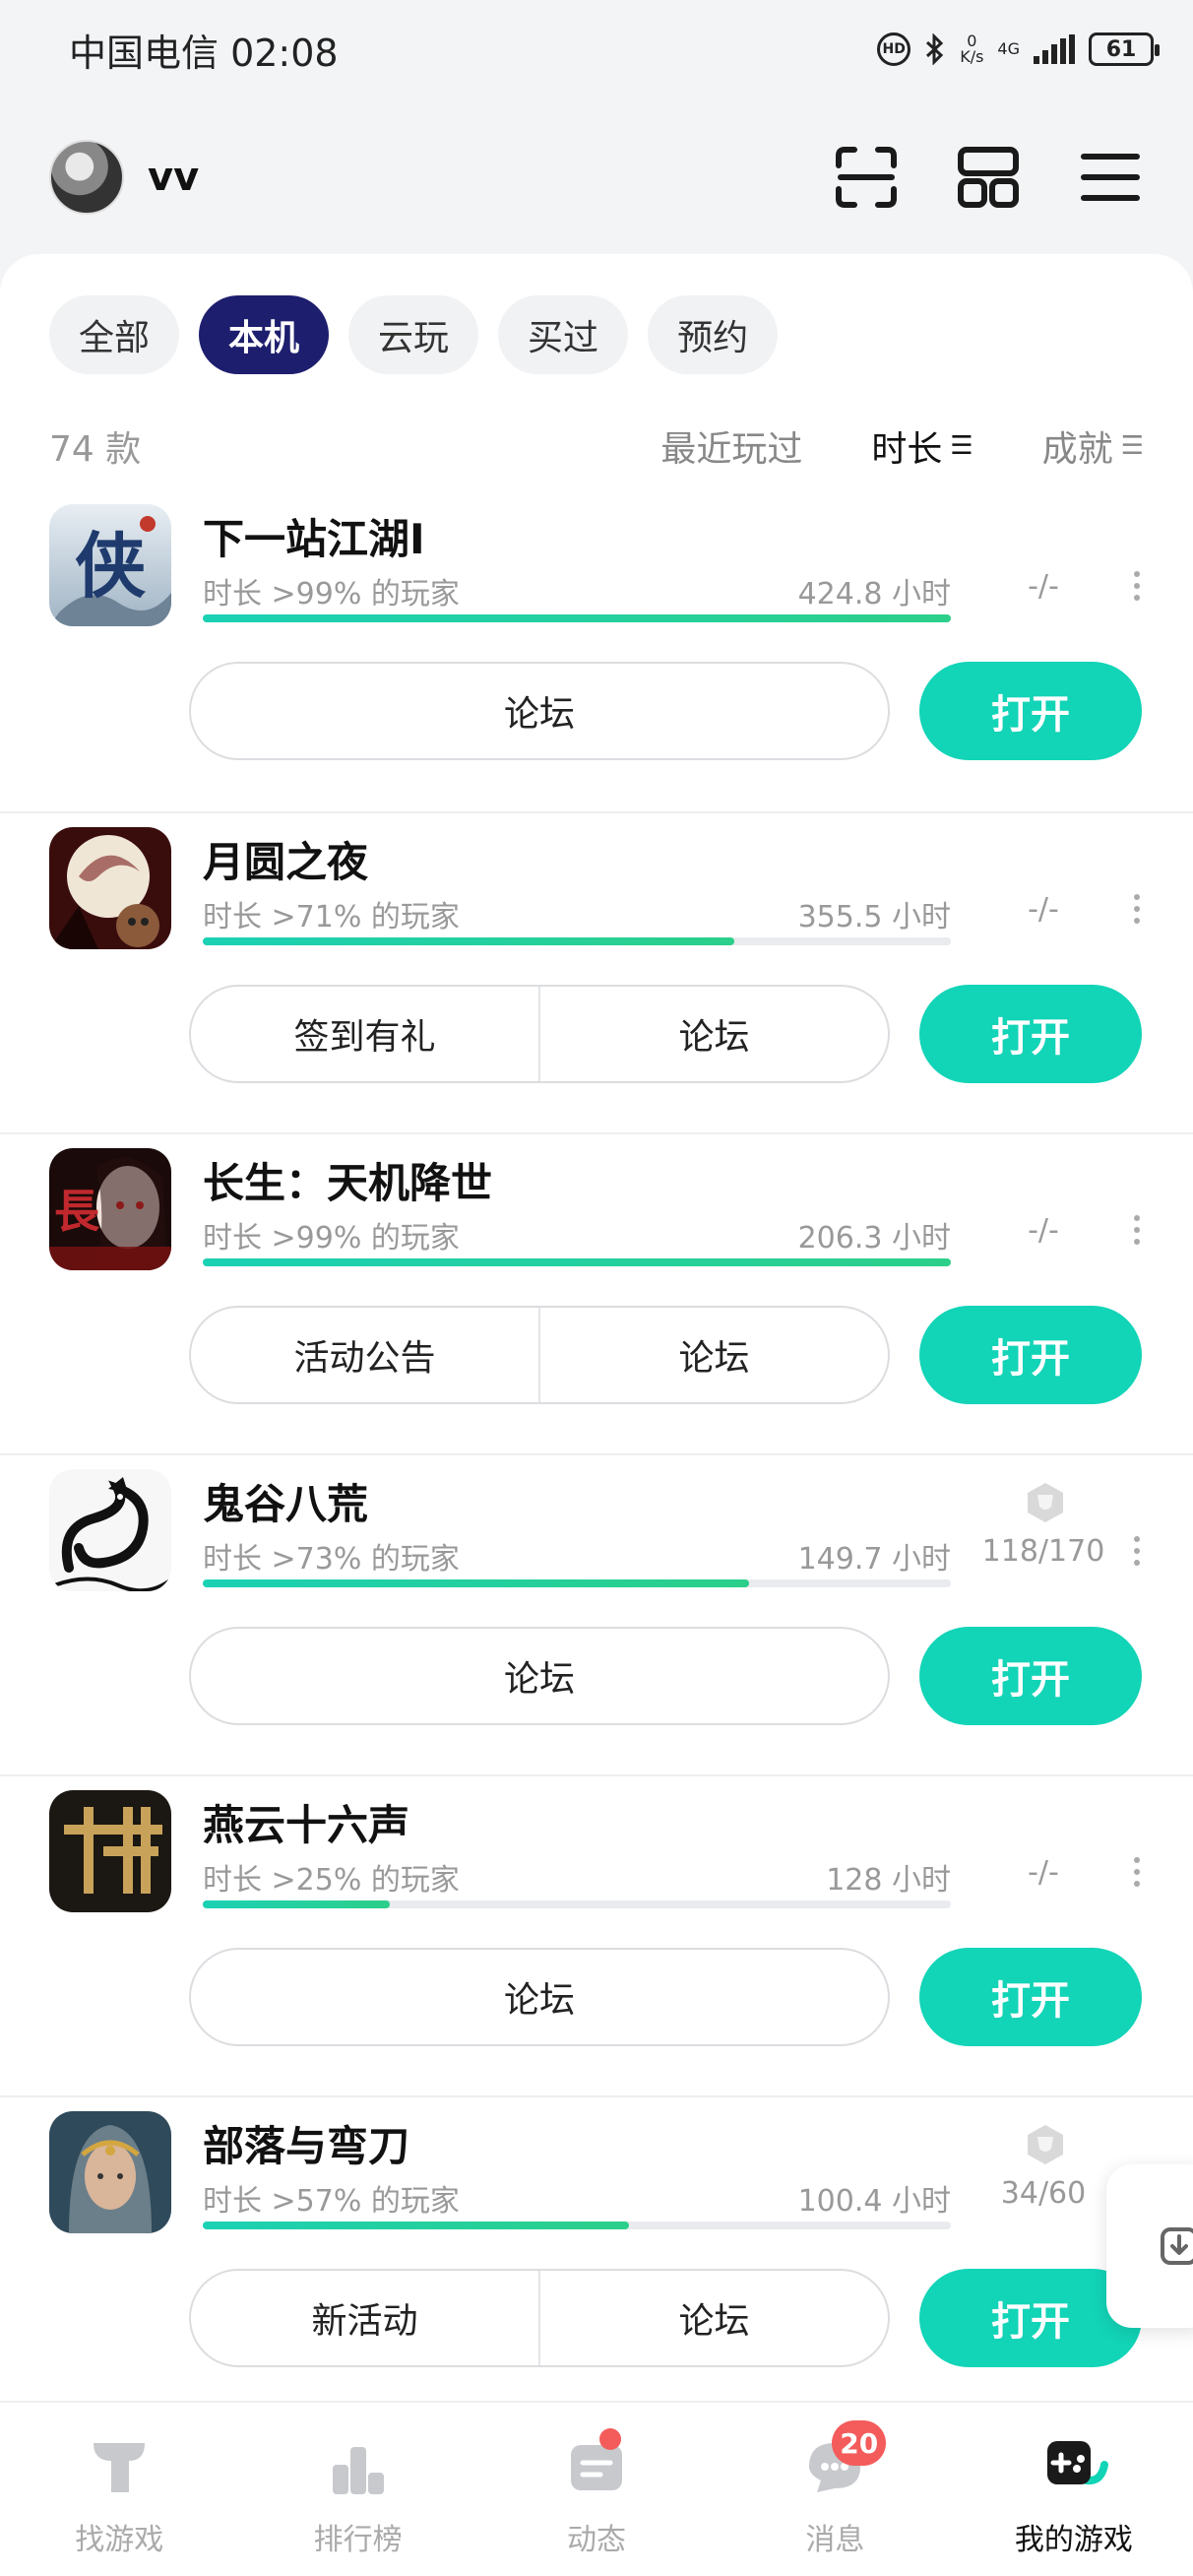 The image size is (1193, 2576). What do you see at coordinates (264, 334) in the screenshot?
I see `filter-local: 本机` at bounding box center [264, 334].